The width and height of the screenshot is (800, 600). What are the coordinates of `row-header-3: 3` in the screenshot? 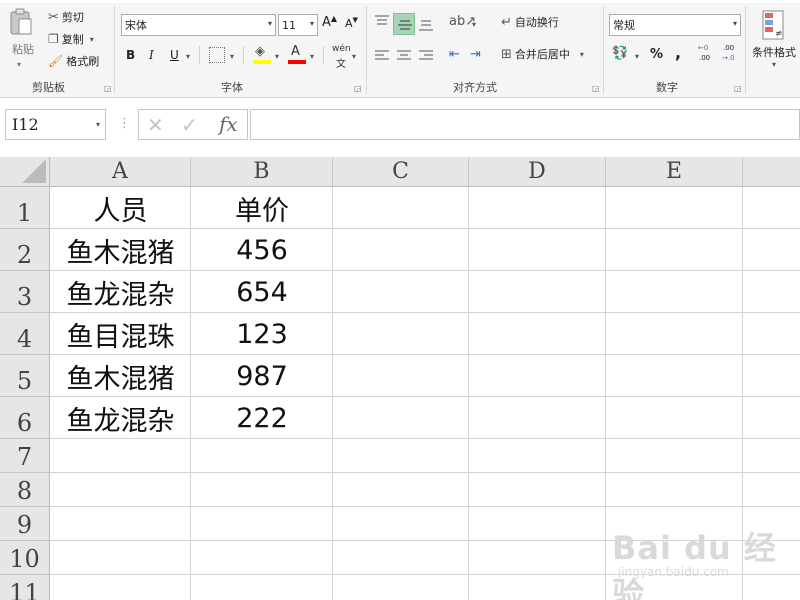 It's located at (25, 292).